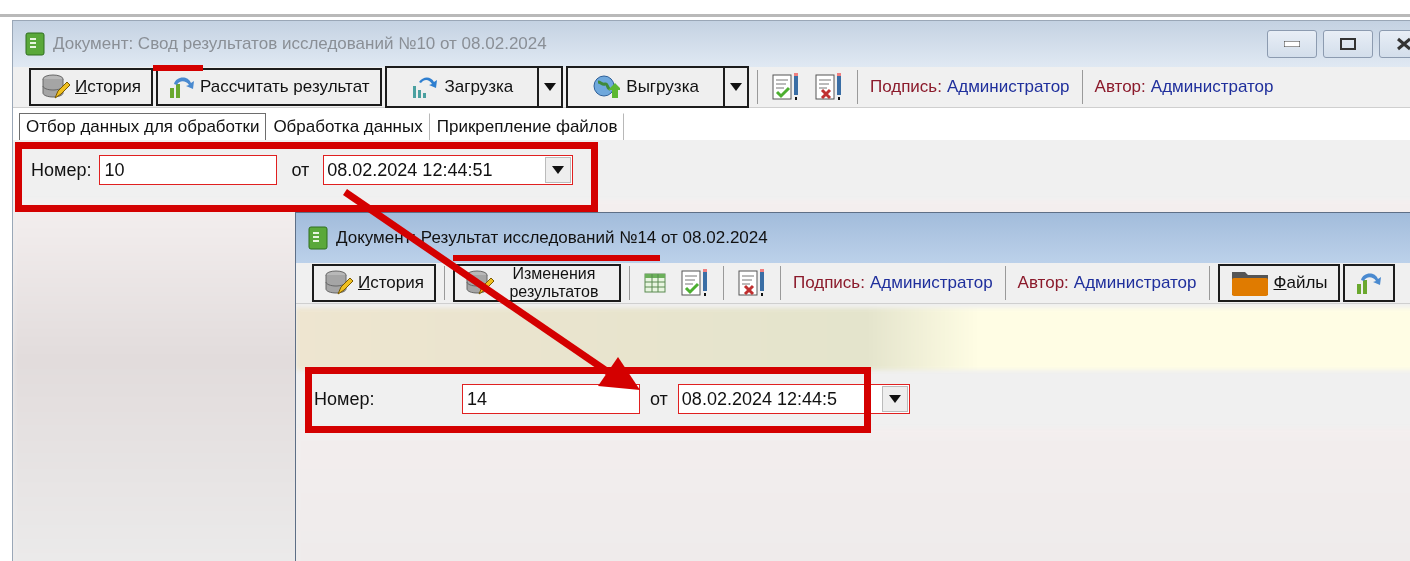  What do you see at coordinates (793, 399) in the screenshot?
I see `date-field: 08.02.2024 12:44:5` at bounding box center [793, 399].